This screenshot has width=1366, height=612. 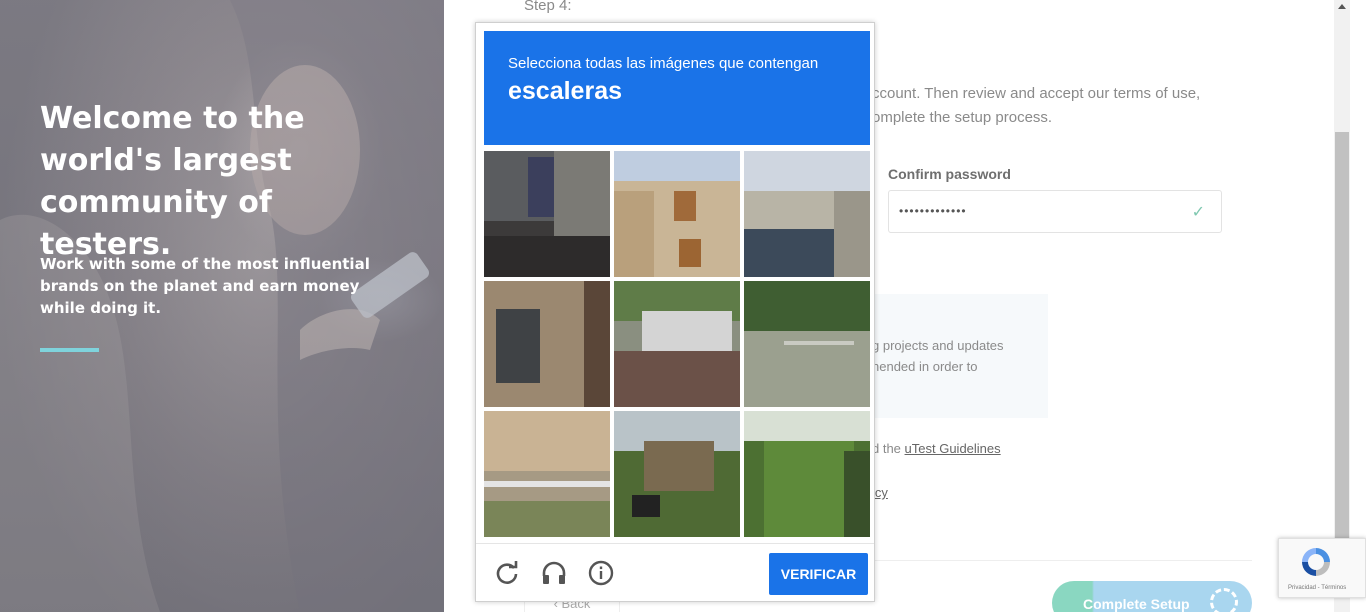 I want to click on valid-check-icon: ✓, so click(x=1198, y=212).